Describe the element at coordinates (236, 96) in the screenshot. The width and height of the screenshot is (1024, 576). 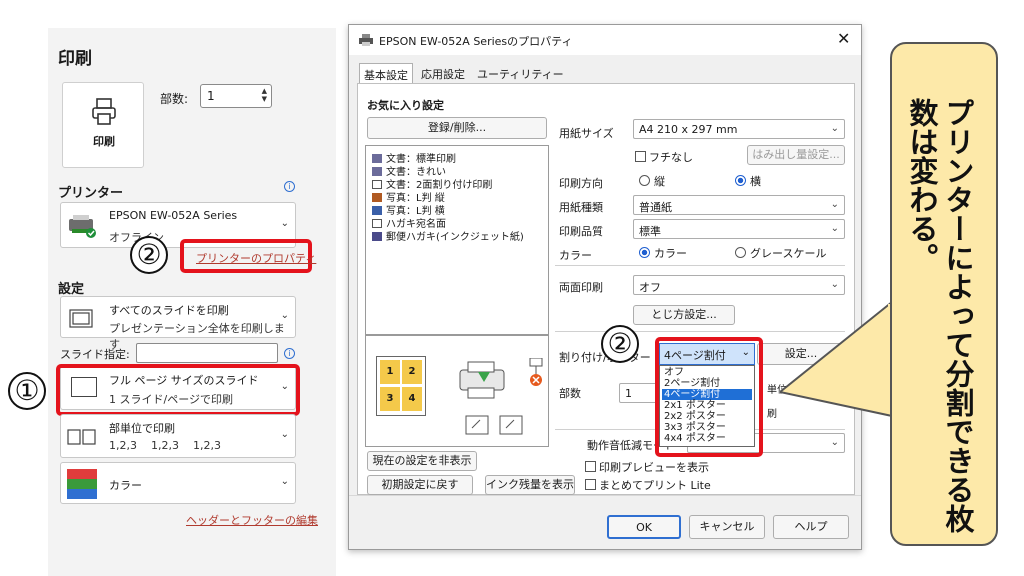
I see `copies-input: 1 ▲ ▼` at that location.